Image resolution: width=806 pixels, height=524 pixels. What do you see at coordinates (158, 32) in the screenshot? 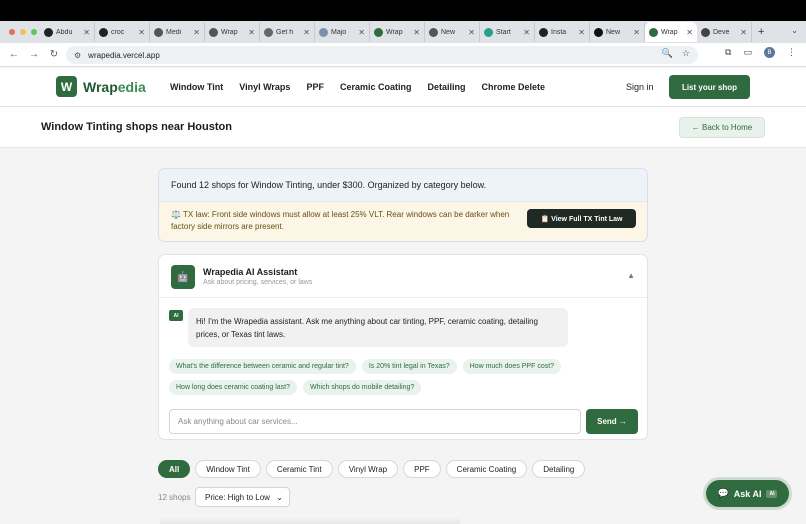
I see `globe-icon` at bounding box center [158, 32].